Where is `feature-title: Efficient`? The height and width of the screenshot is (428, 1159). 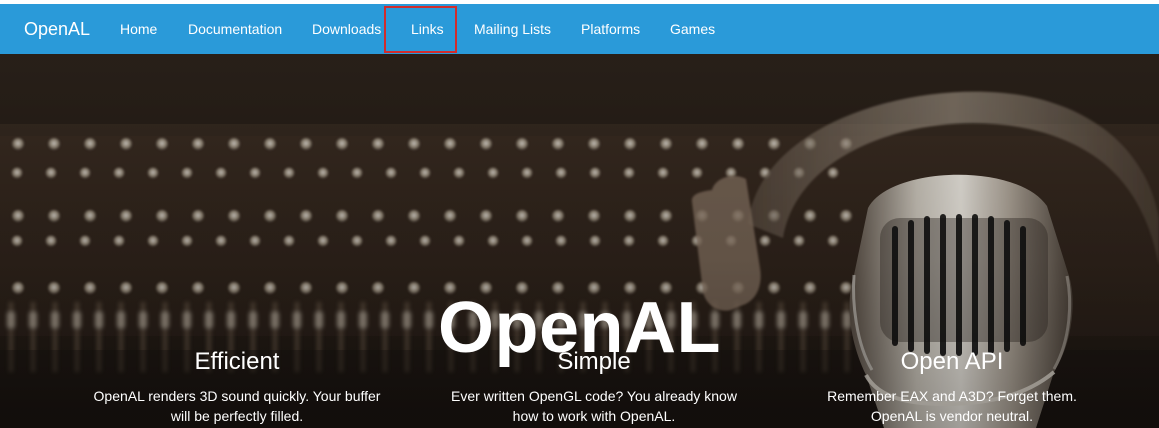 feature-title: Efficient is located at coordinates (237, 361).